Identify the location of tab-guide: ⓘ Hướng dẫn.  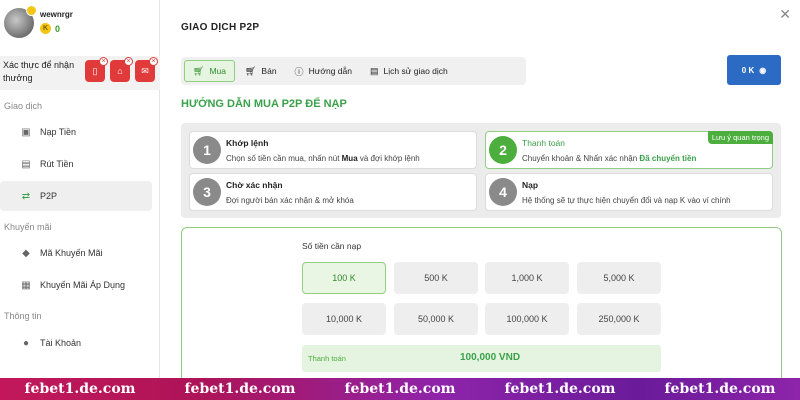
(323, 71).